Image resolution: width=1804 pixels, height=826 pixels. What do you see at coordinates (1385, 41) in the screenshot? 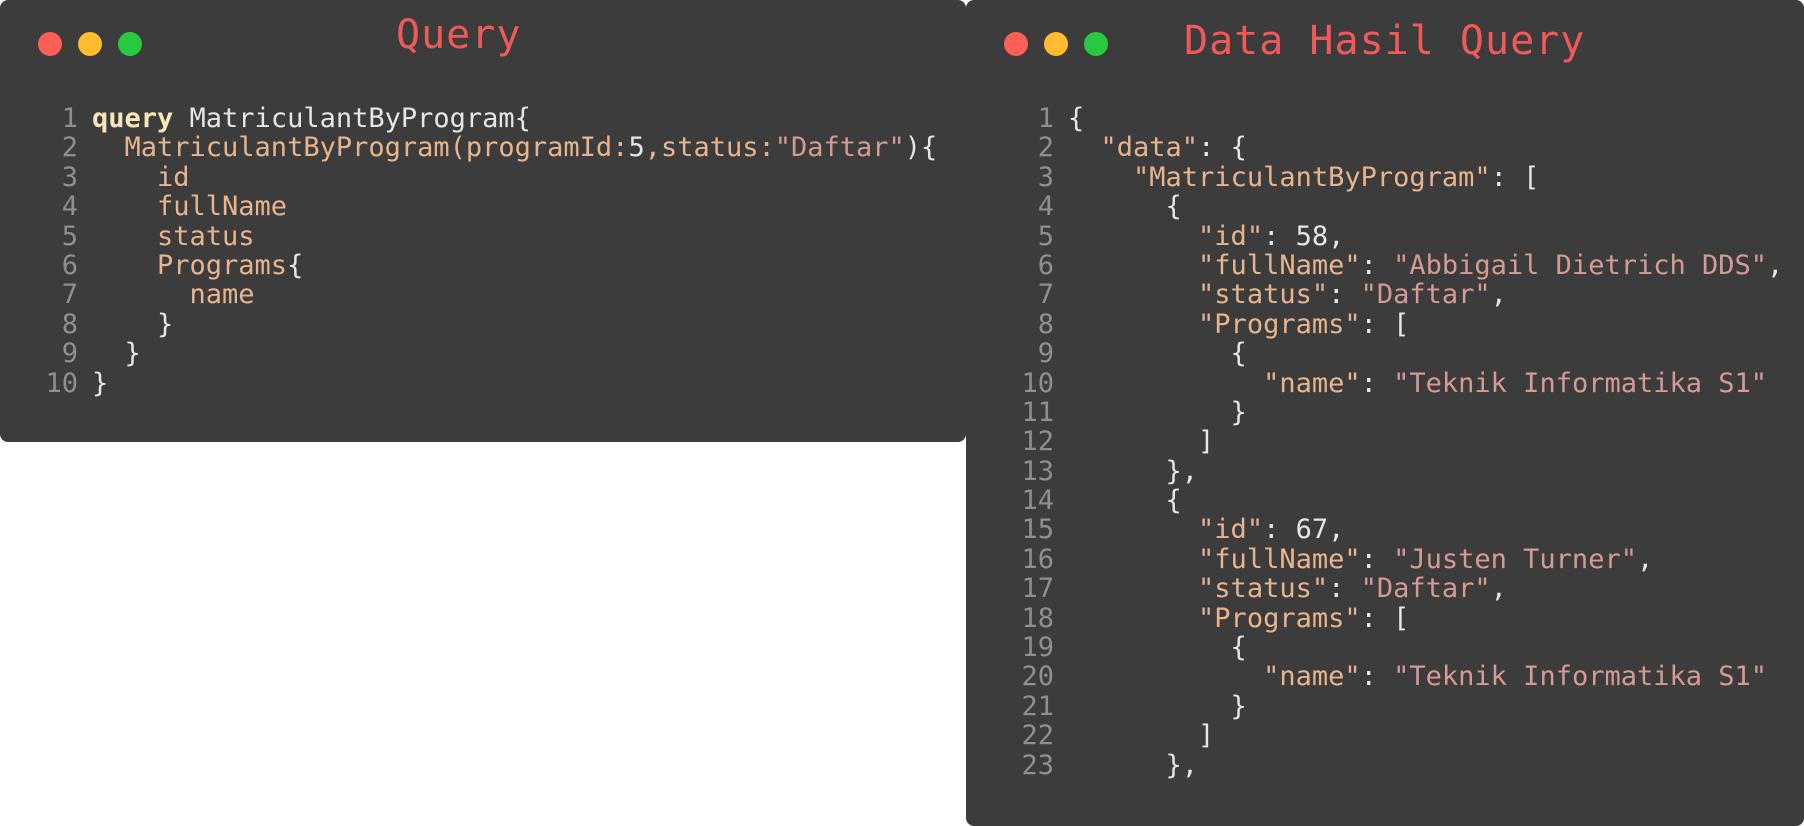
I see `window-title: Data Hasil Query` at bounding box center [1385, 41].